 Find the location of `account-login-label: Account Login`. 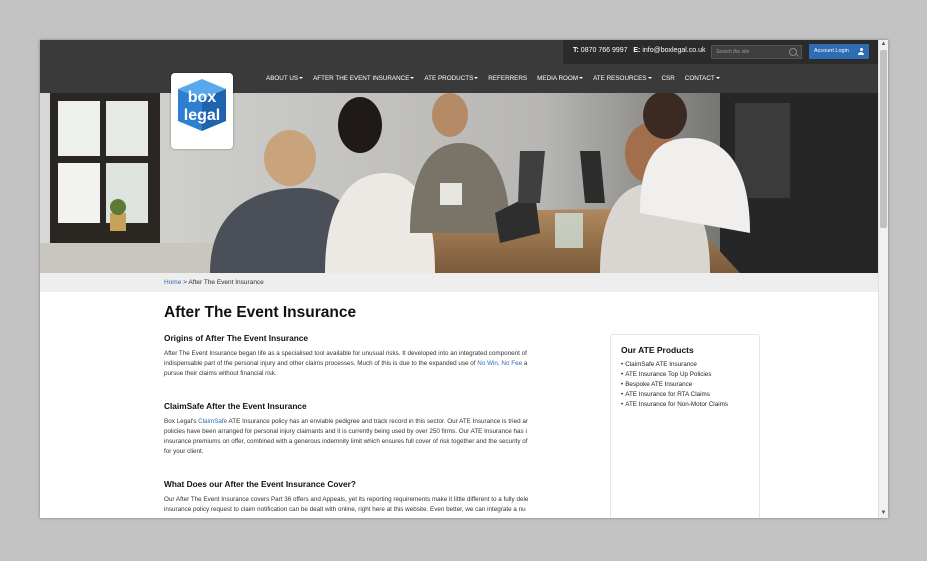

account-login-label: Account Login is located at coordinates (831, 51).